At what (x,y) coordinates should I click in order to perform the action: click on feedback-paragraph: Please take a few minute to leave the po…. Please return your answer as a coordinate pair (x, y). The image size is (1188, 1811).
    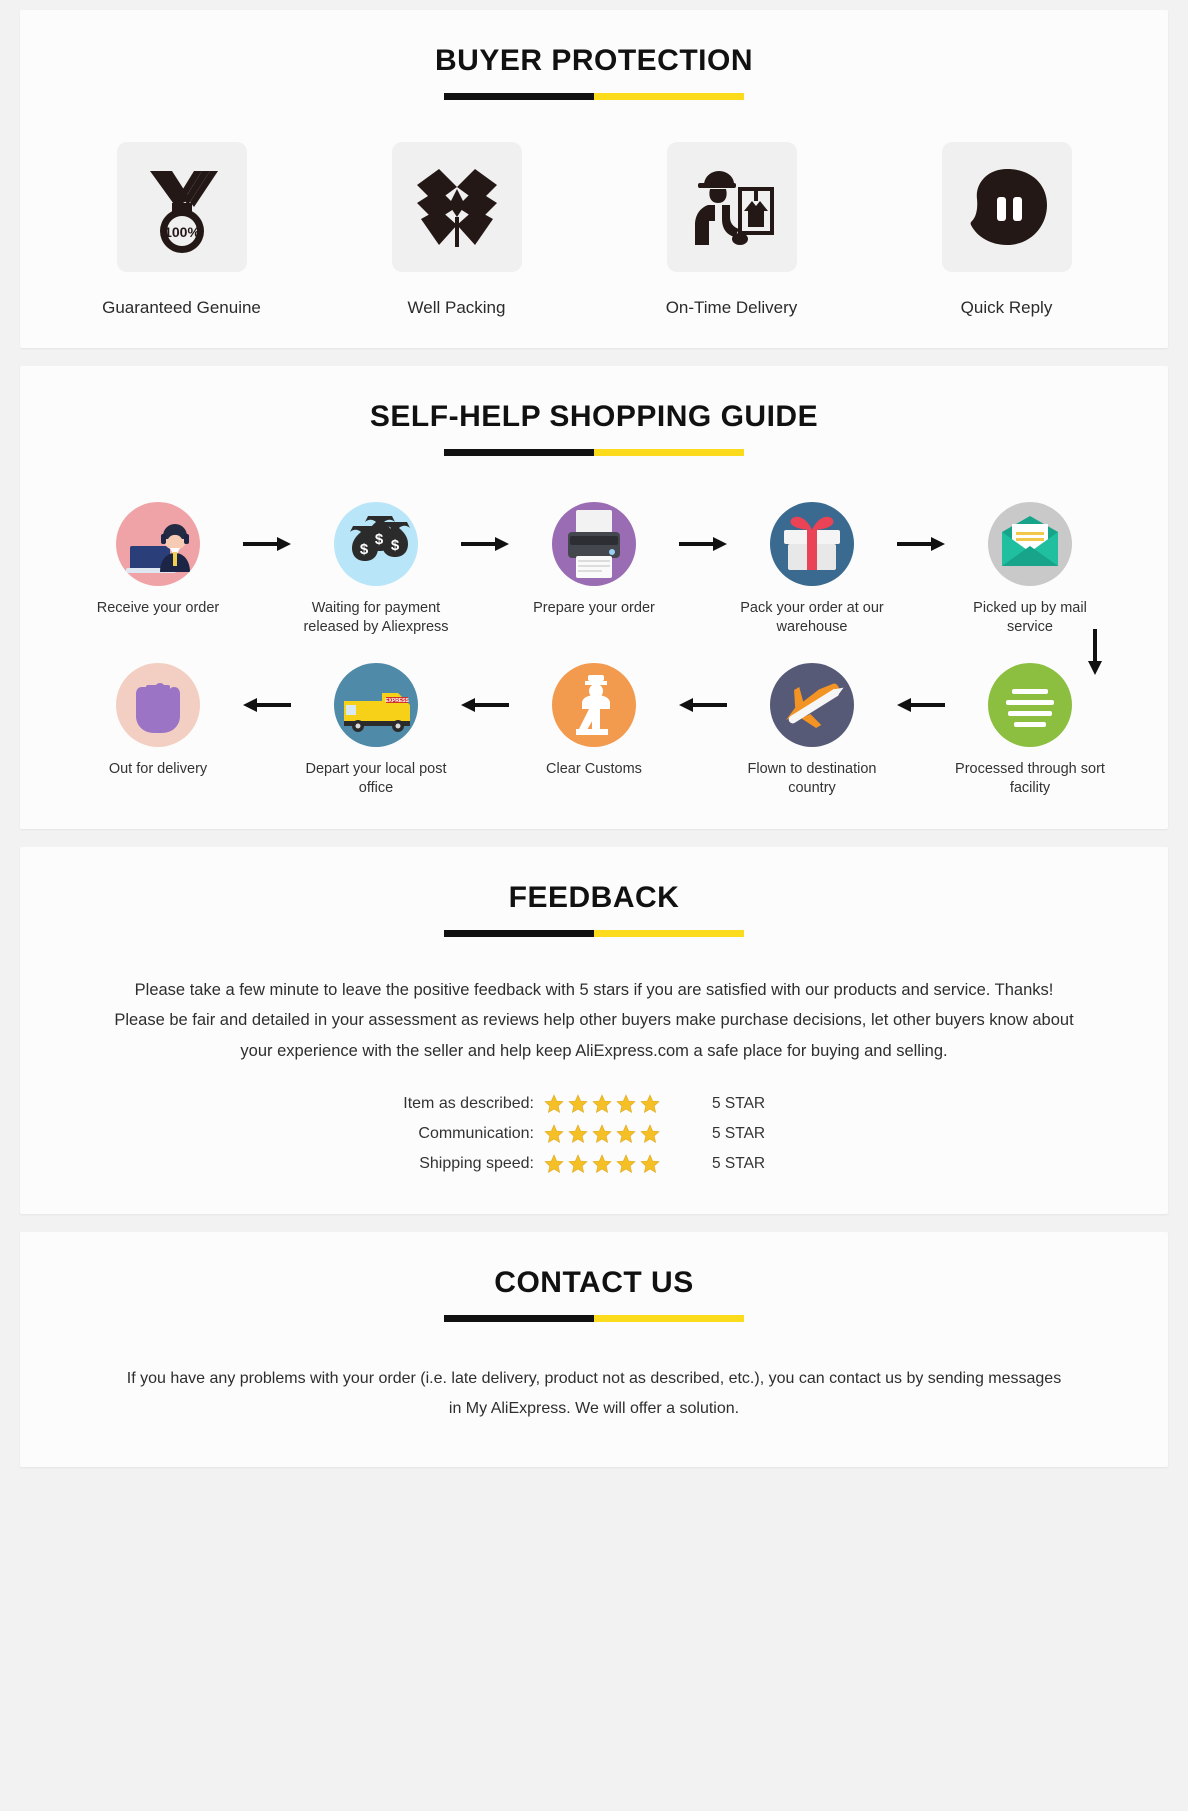
    Looking at the image, I should click on (594, 1020).